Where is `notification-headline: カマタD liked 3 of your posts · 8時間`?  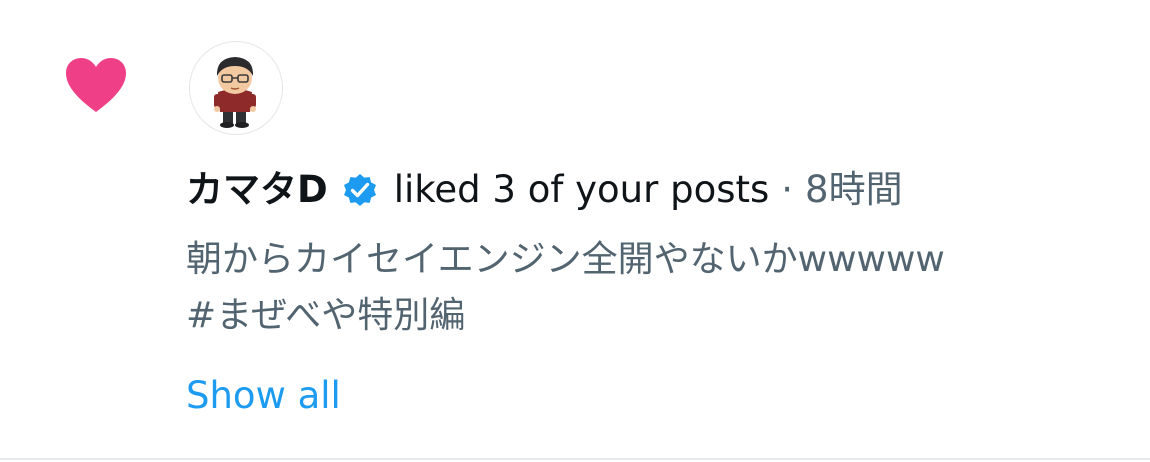
notification-headline: カマタD liked 3 of your posts · 8時間 is located at coordinates (544, 190).